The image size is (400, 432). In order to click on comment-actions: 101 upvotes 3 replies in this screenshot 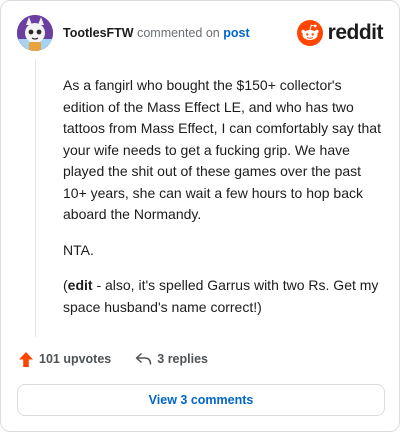, I will do `click(113, 359)`.